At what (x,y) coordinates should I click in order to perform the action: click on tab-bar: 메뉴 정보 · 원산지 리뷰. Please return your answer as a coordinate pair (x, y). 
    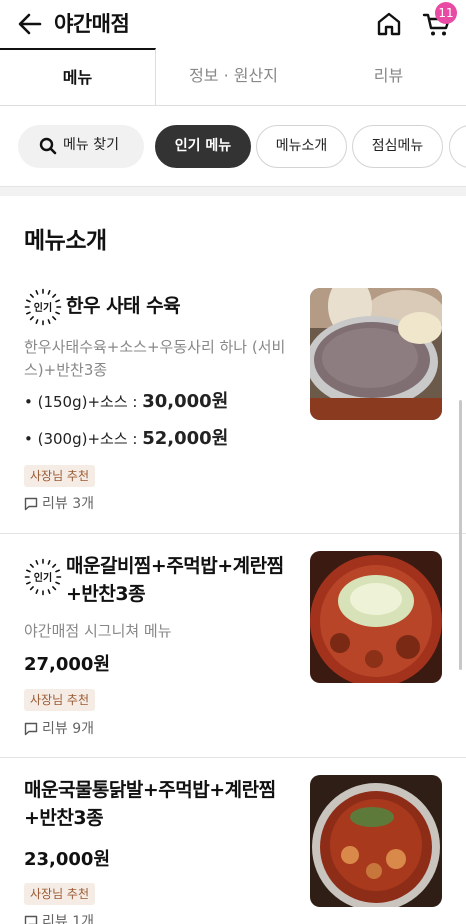
    Looking at the image, I should click on (233, 77).